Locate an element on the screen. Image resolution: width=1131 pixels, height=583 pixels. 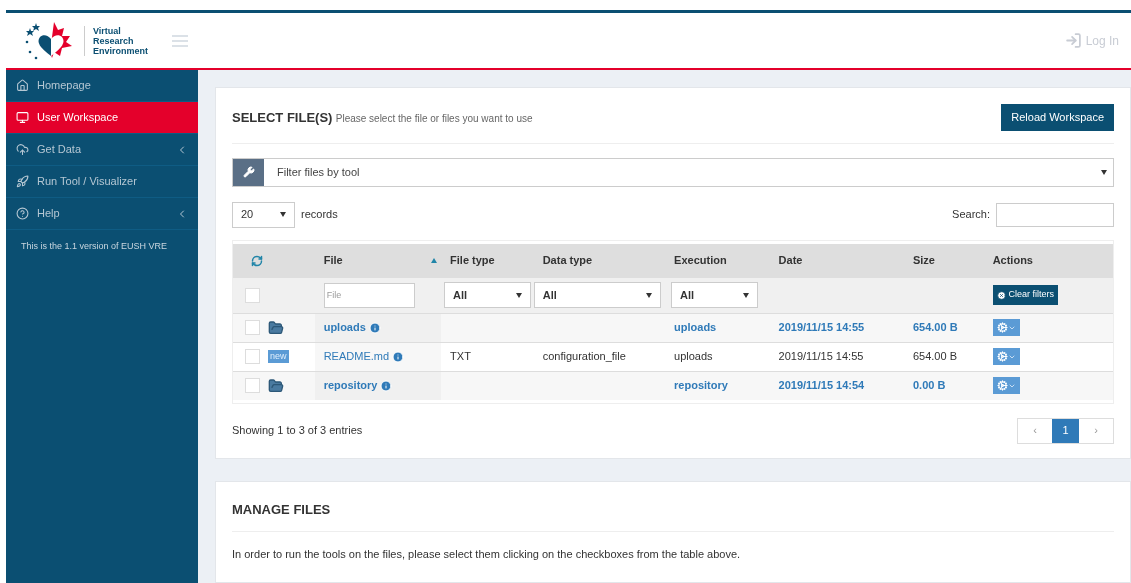
records-label: records is located at coordinates (319, 215).